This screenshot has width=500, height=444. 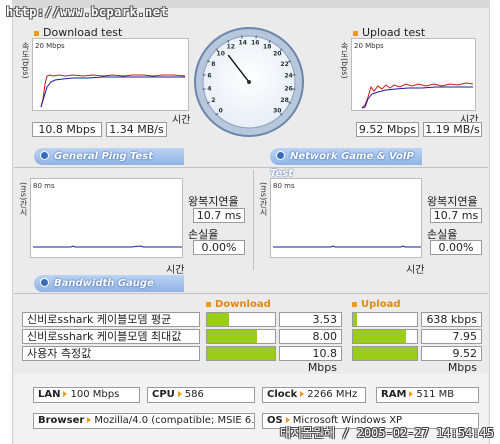 What do you see at coordinates (314, 395) in the screenshot?
I see `clock-info: Clock 2266 MHz` at bounding box center [314, 395].